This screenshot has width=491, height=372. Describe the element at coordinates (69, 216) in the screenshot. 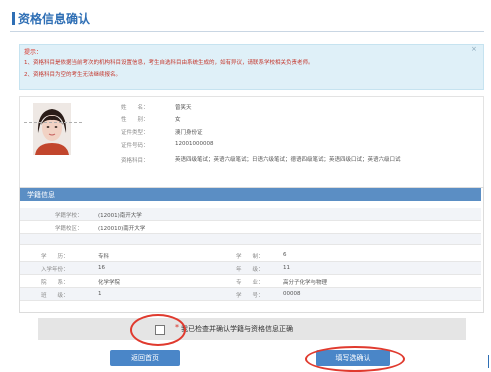

I see `school-label: 学籍学校：` at that location.